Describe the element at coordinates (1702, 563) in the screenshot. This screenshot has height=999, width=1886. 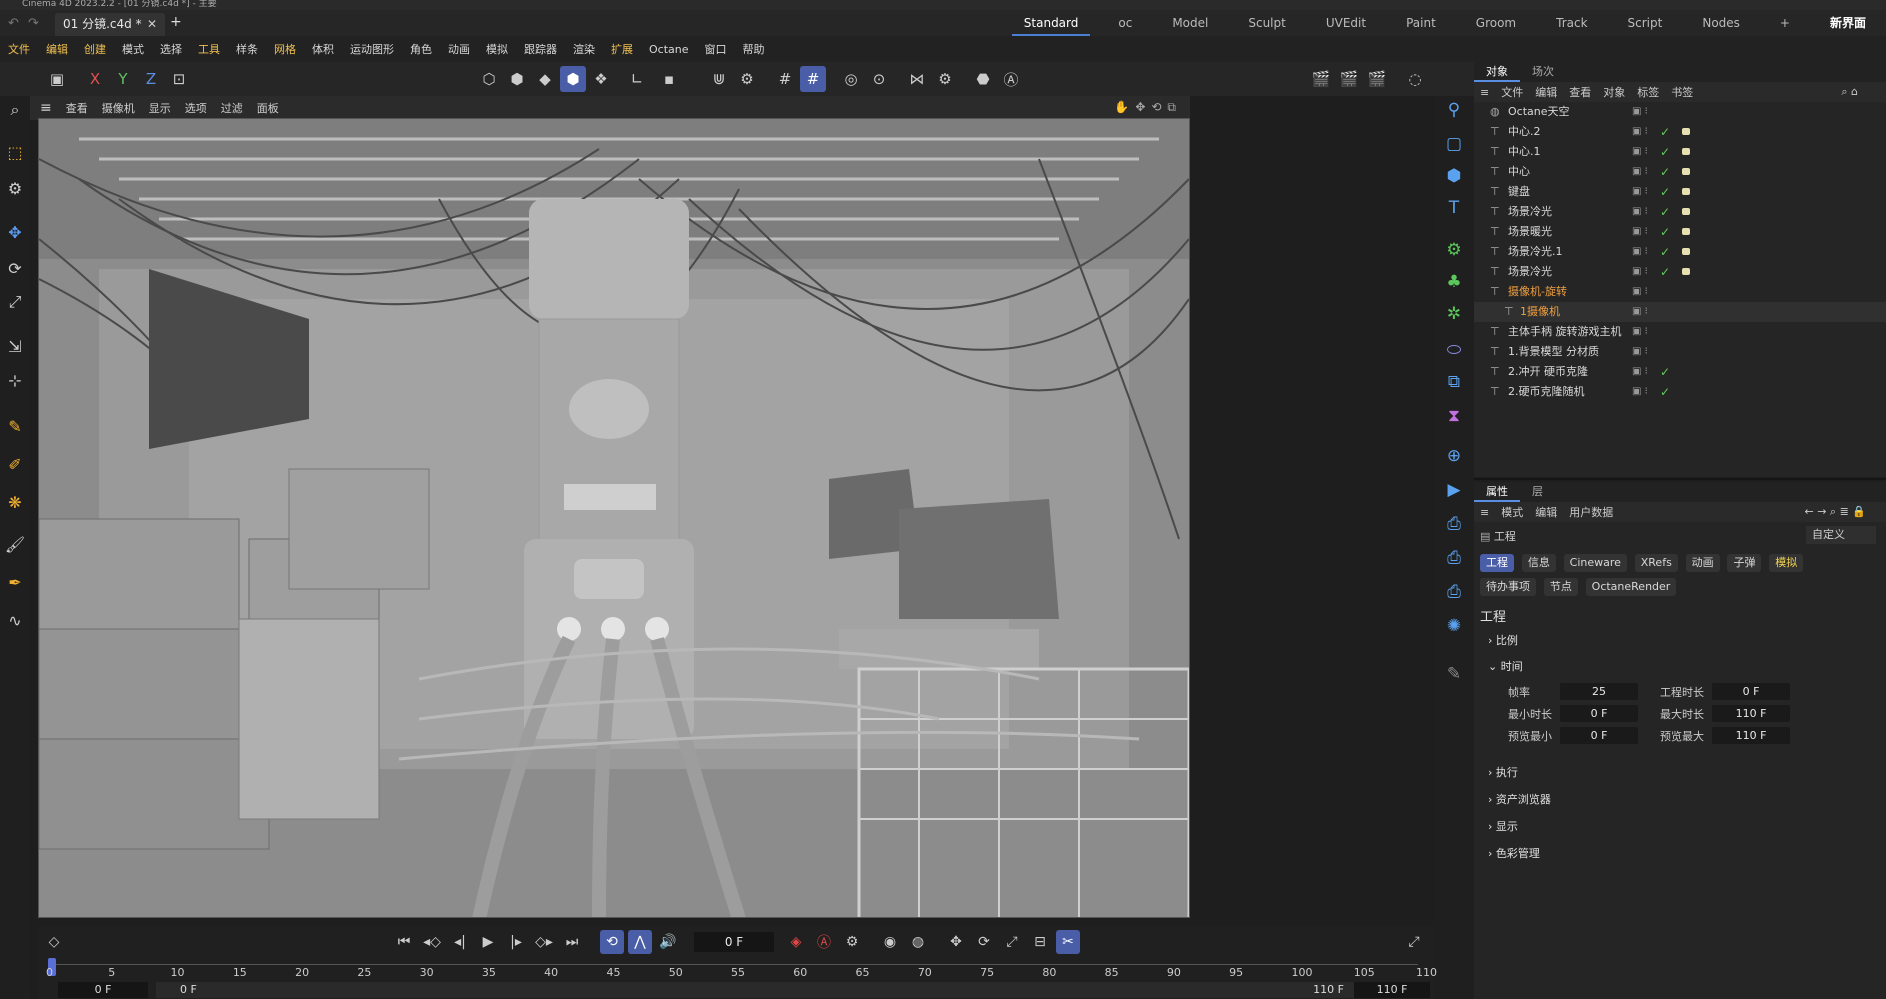
I see `attr-tab-animation: 动画` at that location.